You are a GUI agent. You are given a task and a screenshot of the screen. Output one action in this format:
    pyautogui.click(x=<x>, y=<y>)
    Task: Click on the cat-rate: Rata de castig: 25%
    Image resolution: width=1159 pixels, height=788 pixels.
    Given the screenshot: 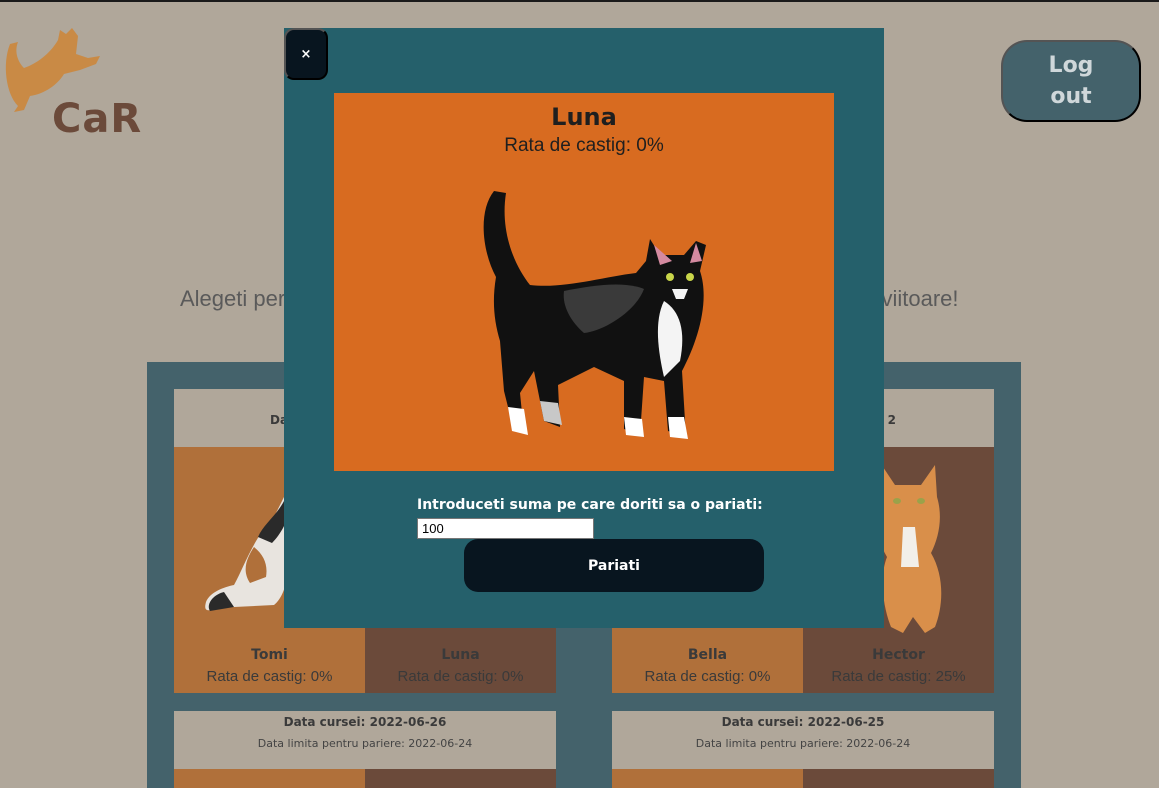 What is the action you would take?
    pyautogui.click(x=898, y=676)
    